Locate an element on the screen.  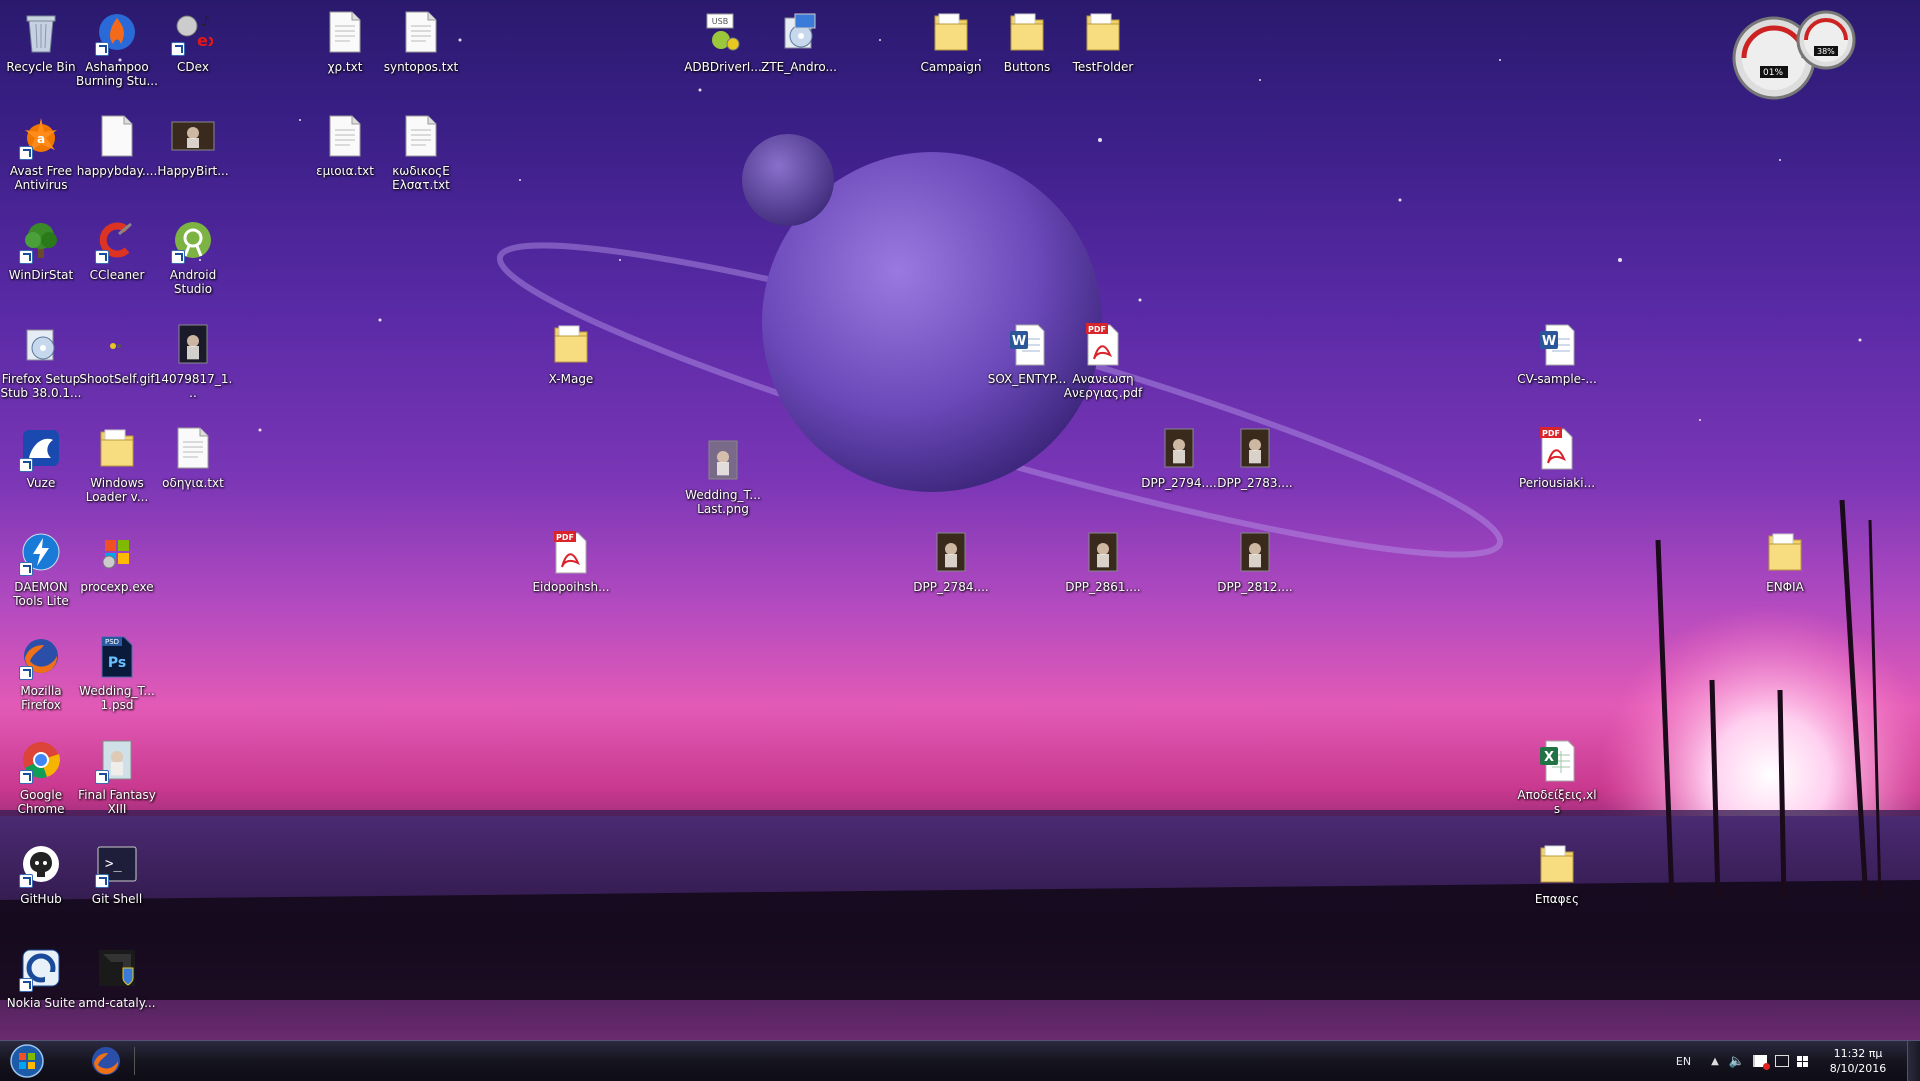
language-indicator: EN is located at coordinates (1683, 1061).